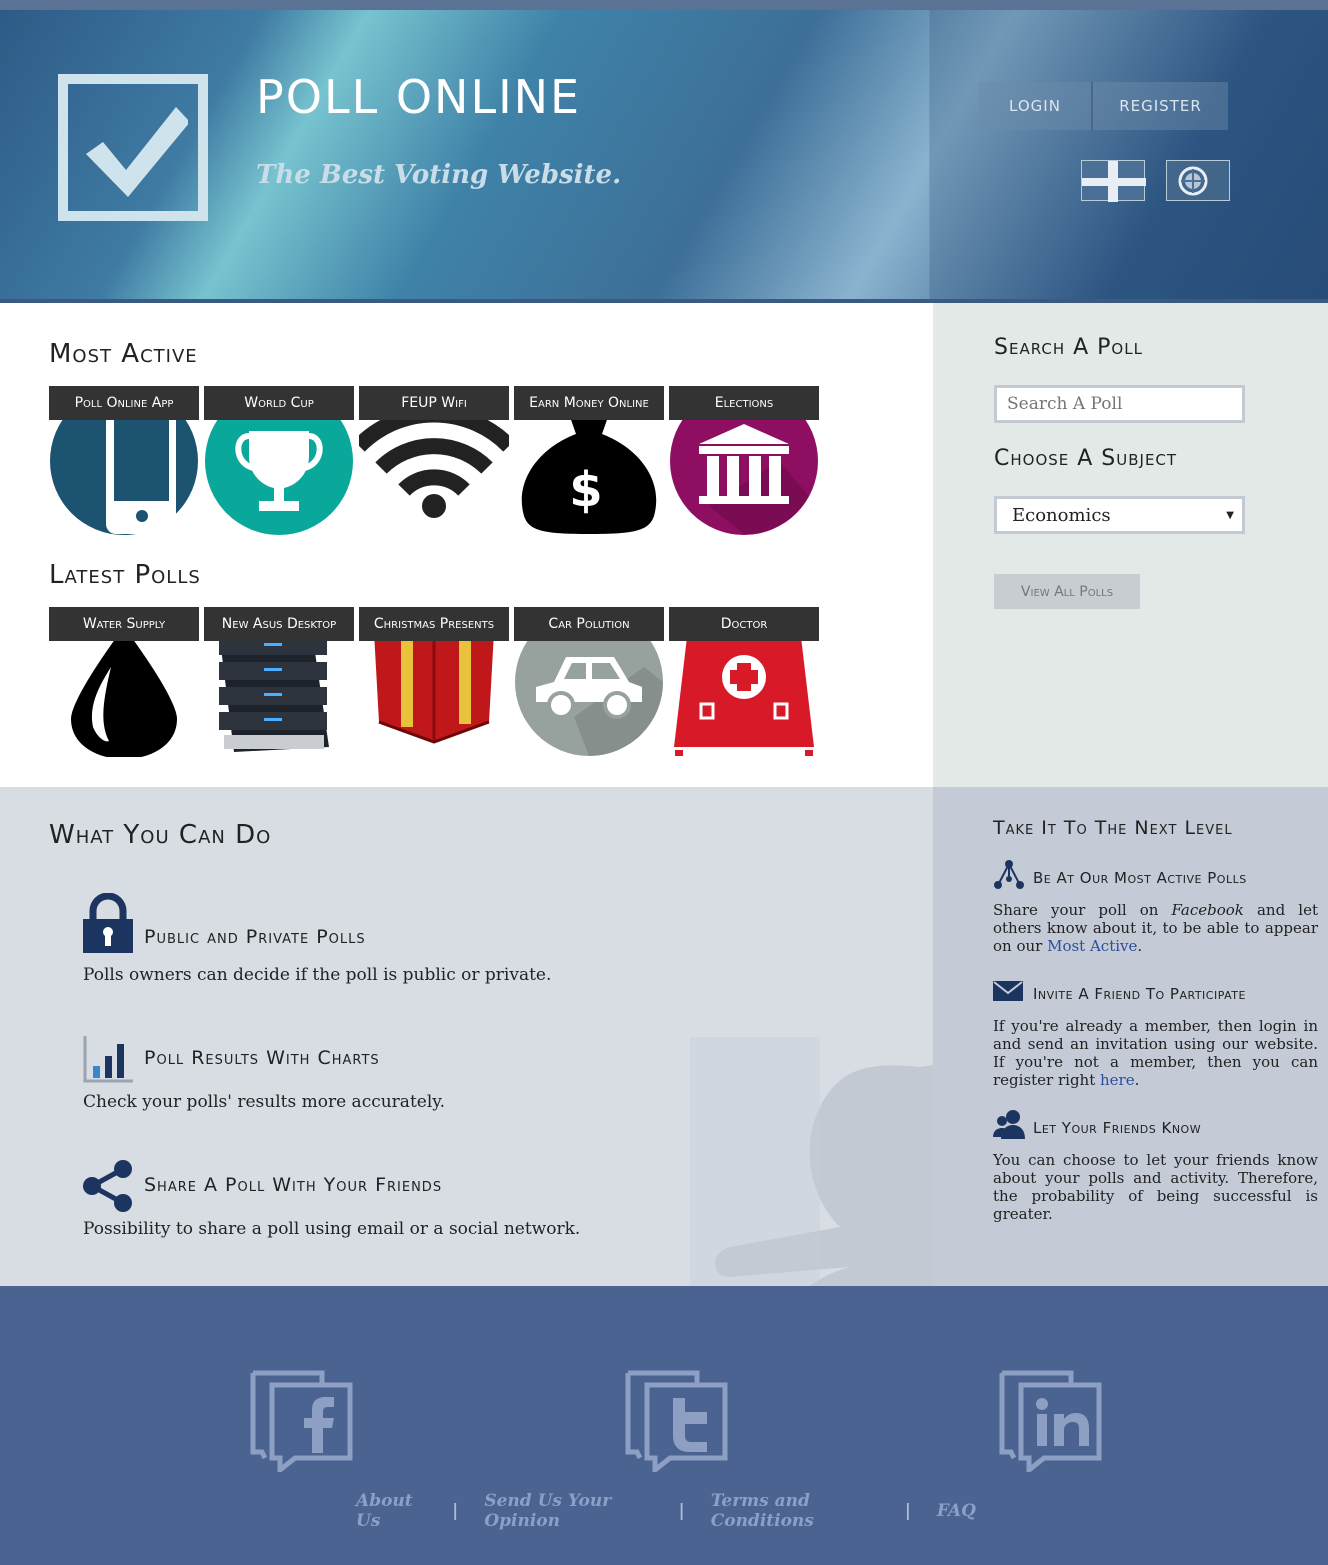  Describe the element at coordinates (439, 175) in the screenshot. I see `site-slogan: The Best Voting Website.` at that location.